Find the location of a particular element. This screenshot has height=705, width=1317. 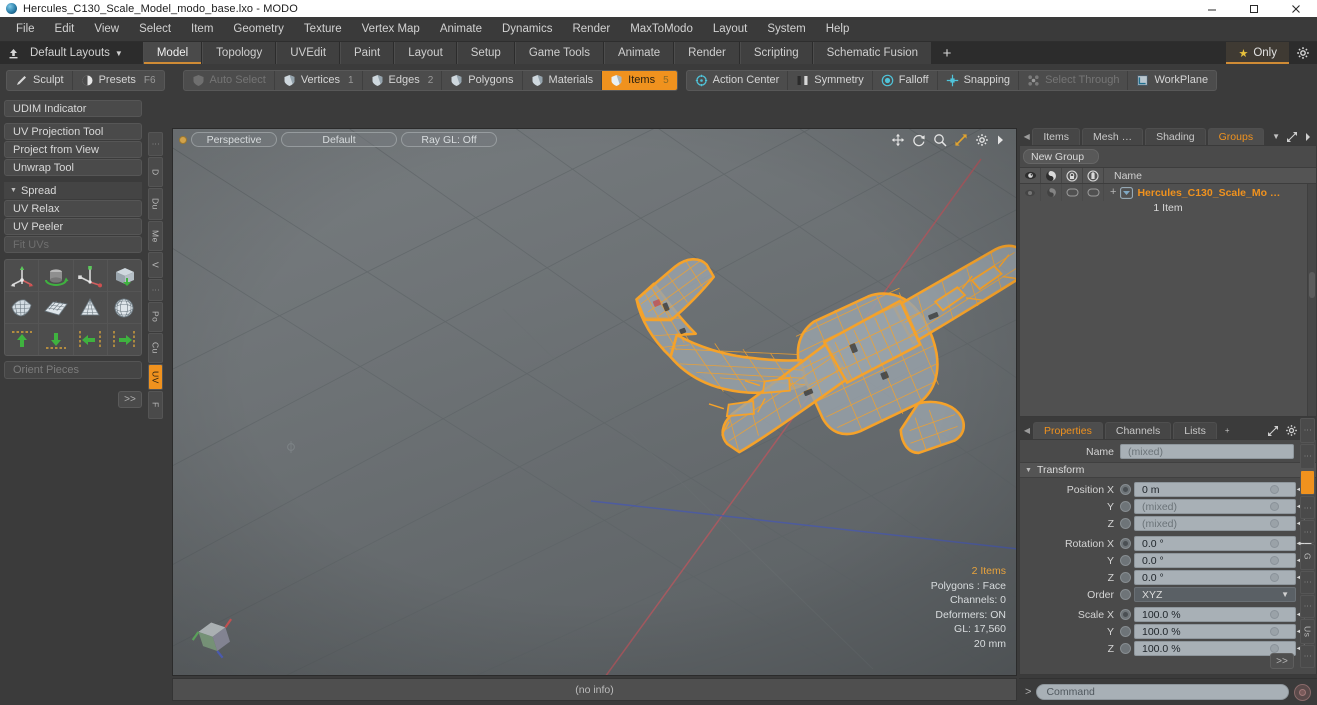

chevron-right-icon is located at coordinates (1000, 140).